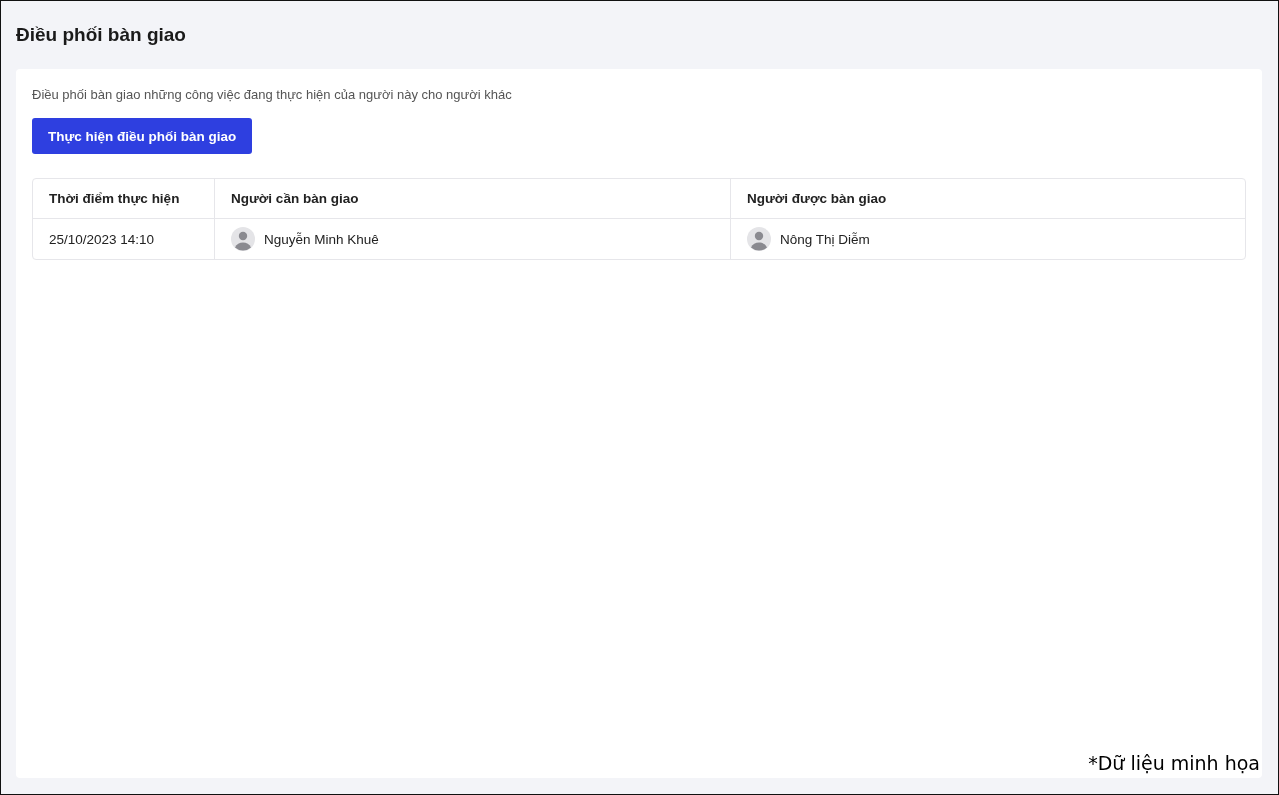 The width and height of the screenshot is (1279, 795). Describe the element at coordinates (101, 35) in the screenshot. I see `page-title: Điều phối bàn giao` at that location.